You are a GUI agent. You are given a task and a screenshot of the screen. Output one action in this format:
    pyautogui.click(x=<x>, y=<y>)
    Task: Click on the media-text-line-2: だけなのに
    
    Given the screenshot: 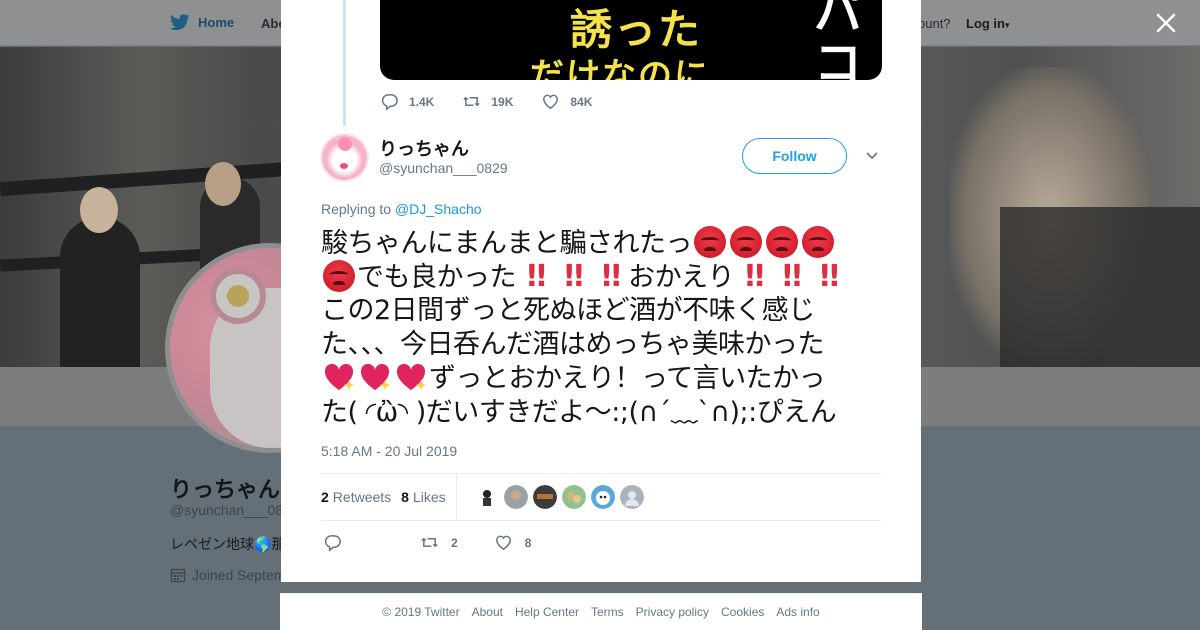 What is the action you would take?
    pyautogui.click(x=620, y=68)
    